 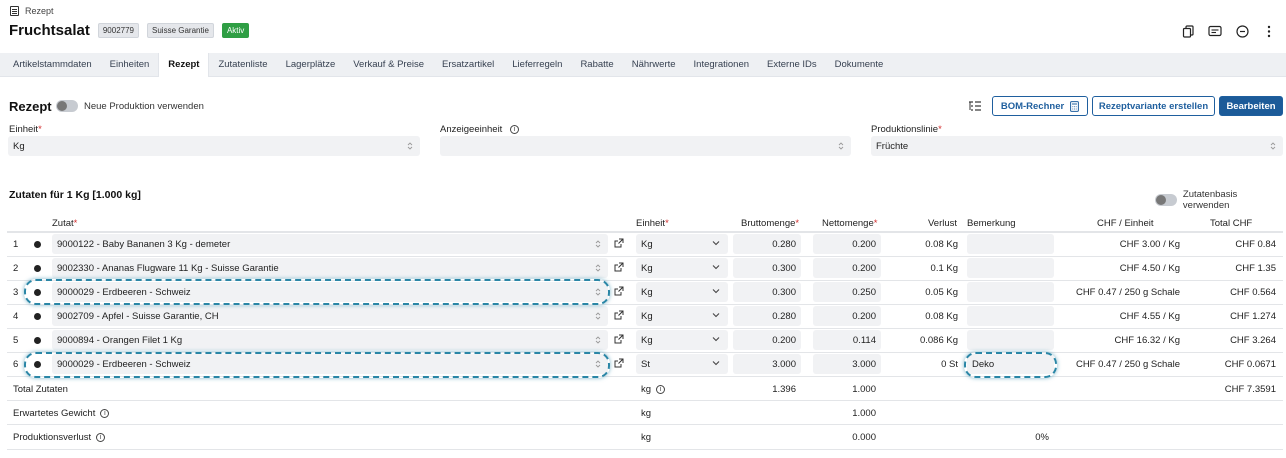 What do you see at coordinates (792, 65) in the screenshot?
I see `tab-externe-ids: Externe IDs` at bounding box center [792, 65].